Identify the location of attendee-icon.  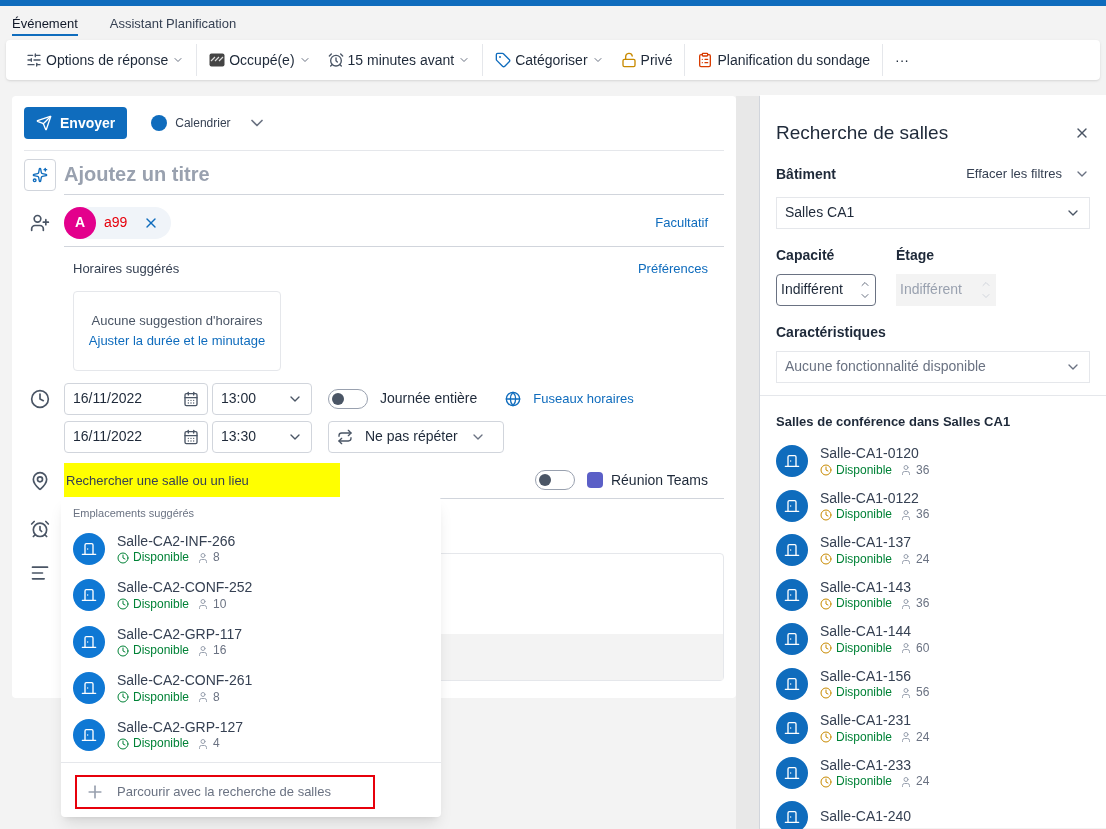
(40, 223).